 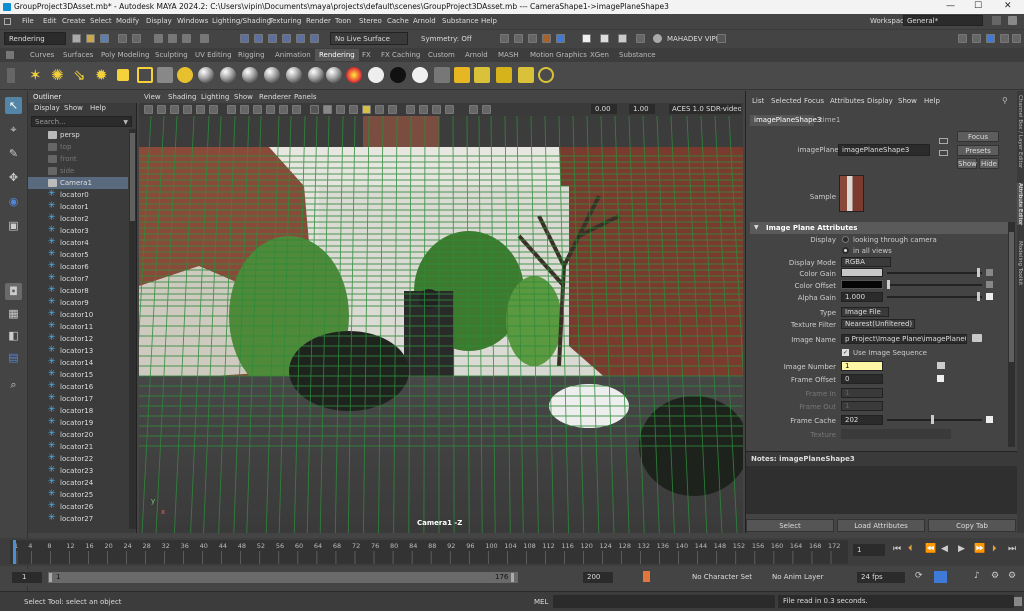 What do you see at coordinates (78, 195) in the screenshot?
I see `outliner-item: ✳ locator0` at bounding box center [78, 195].